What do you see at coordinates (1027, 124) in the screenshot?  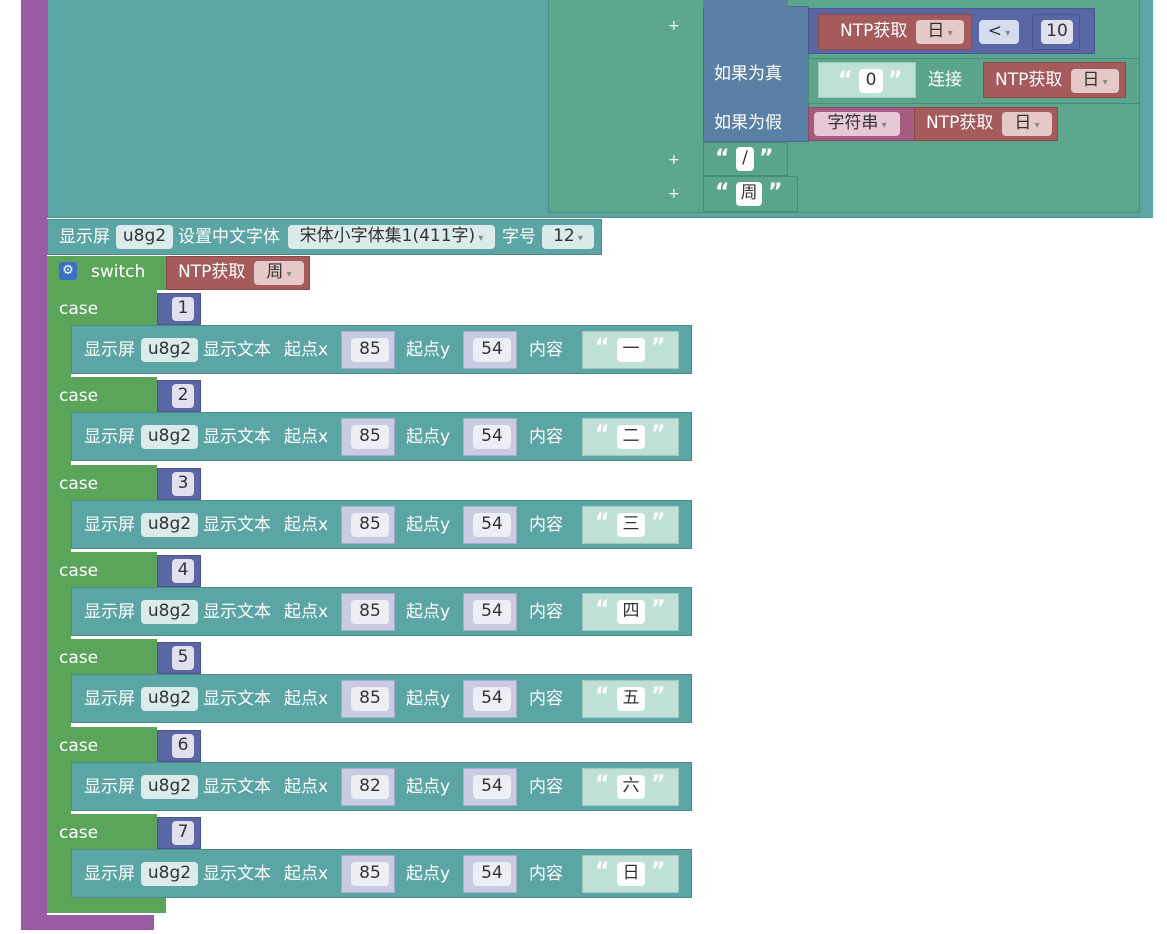 I see `ntp-day-dropdown-3: 日` at bounding box center [1027, 124].